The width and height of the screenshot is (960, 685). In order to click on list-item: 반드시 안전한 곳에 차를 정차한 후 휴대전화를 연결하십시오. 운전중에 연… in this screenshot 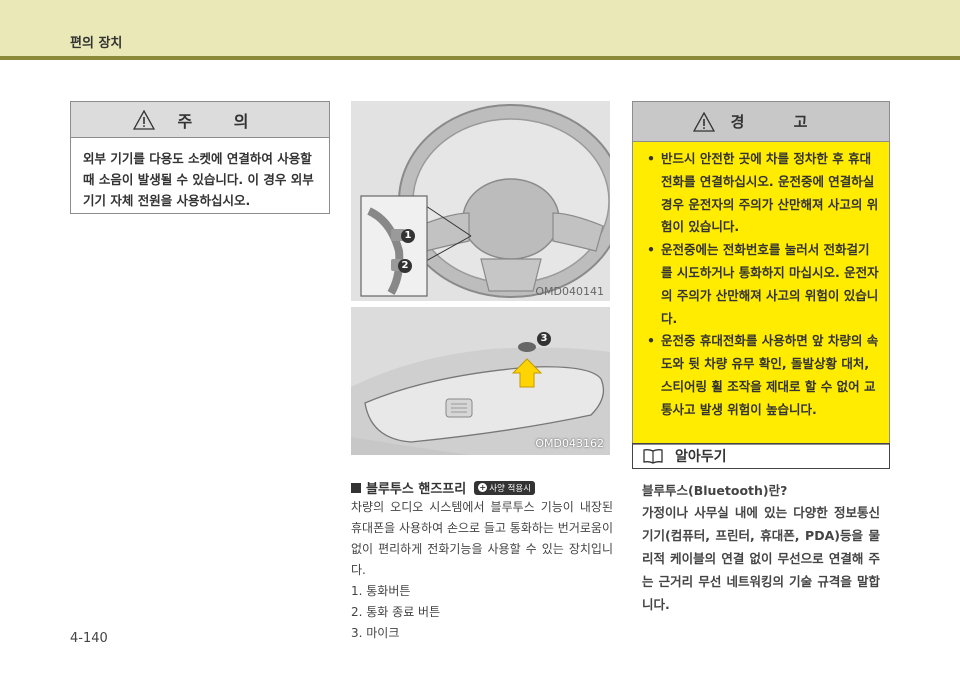, I will do `click(762, 193)`.